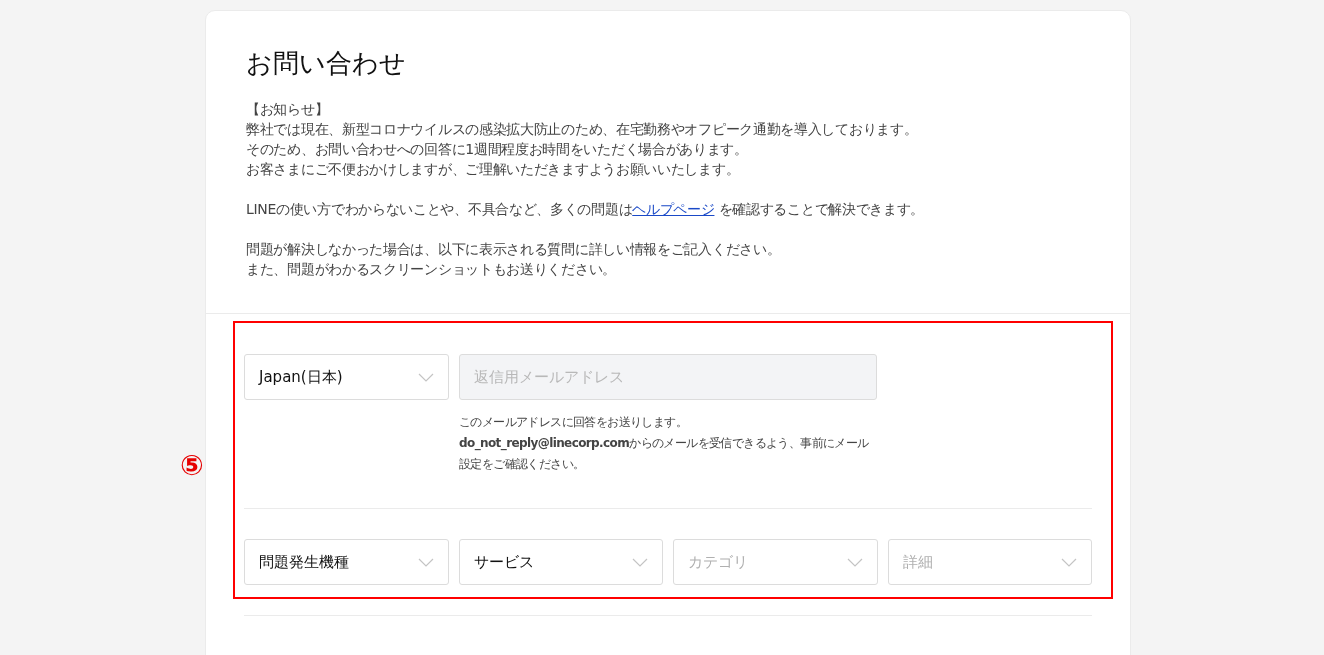 This screenshot has height=655, width=1324. What do you see at coordinates (514, 249) in the screenshot?
I see `instruction-text: 問題が解決しなかった場合は、以下に表示される質問に詳しい情報をご記入ください。` at bounding box center [514, 249].